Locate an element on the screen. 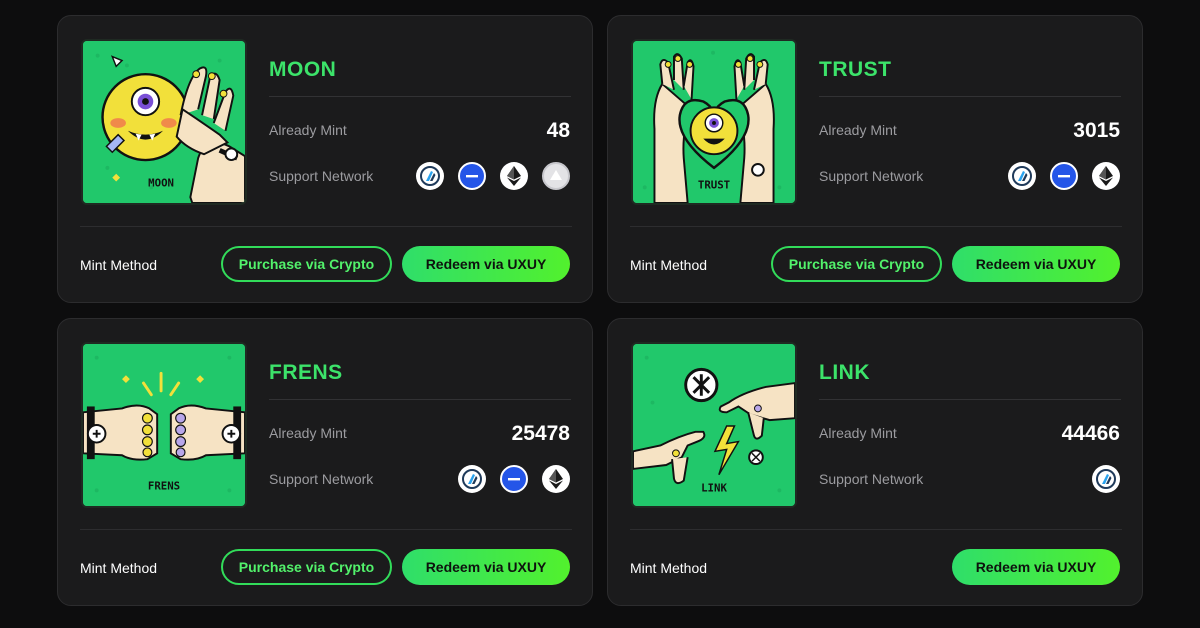 The height and width of the screenshot is (628, 1200). trust-artwork-image: TRUST is located at coordinates (714, 122).